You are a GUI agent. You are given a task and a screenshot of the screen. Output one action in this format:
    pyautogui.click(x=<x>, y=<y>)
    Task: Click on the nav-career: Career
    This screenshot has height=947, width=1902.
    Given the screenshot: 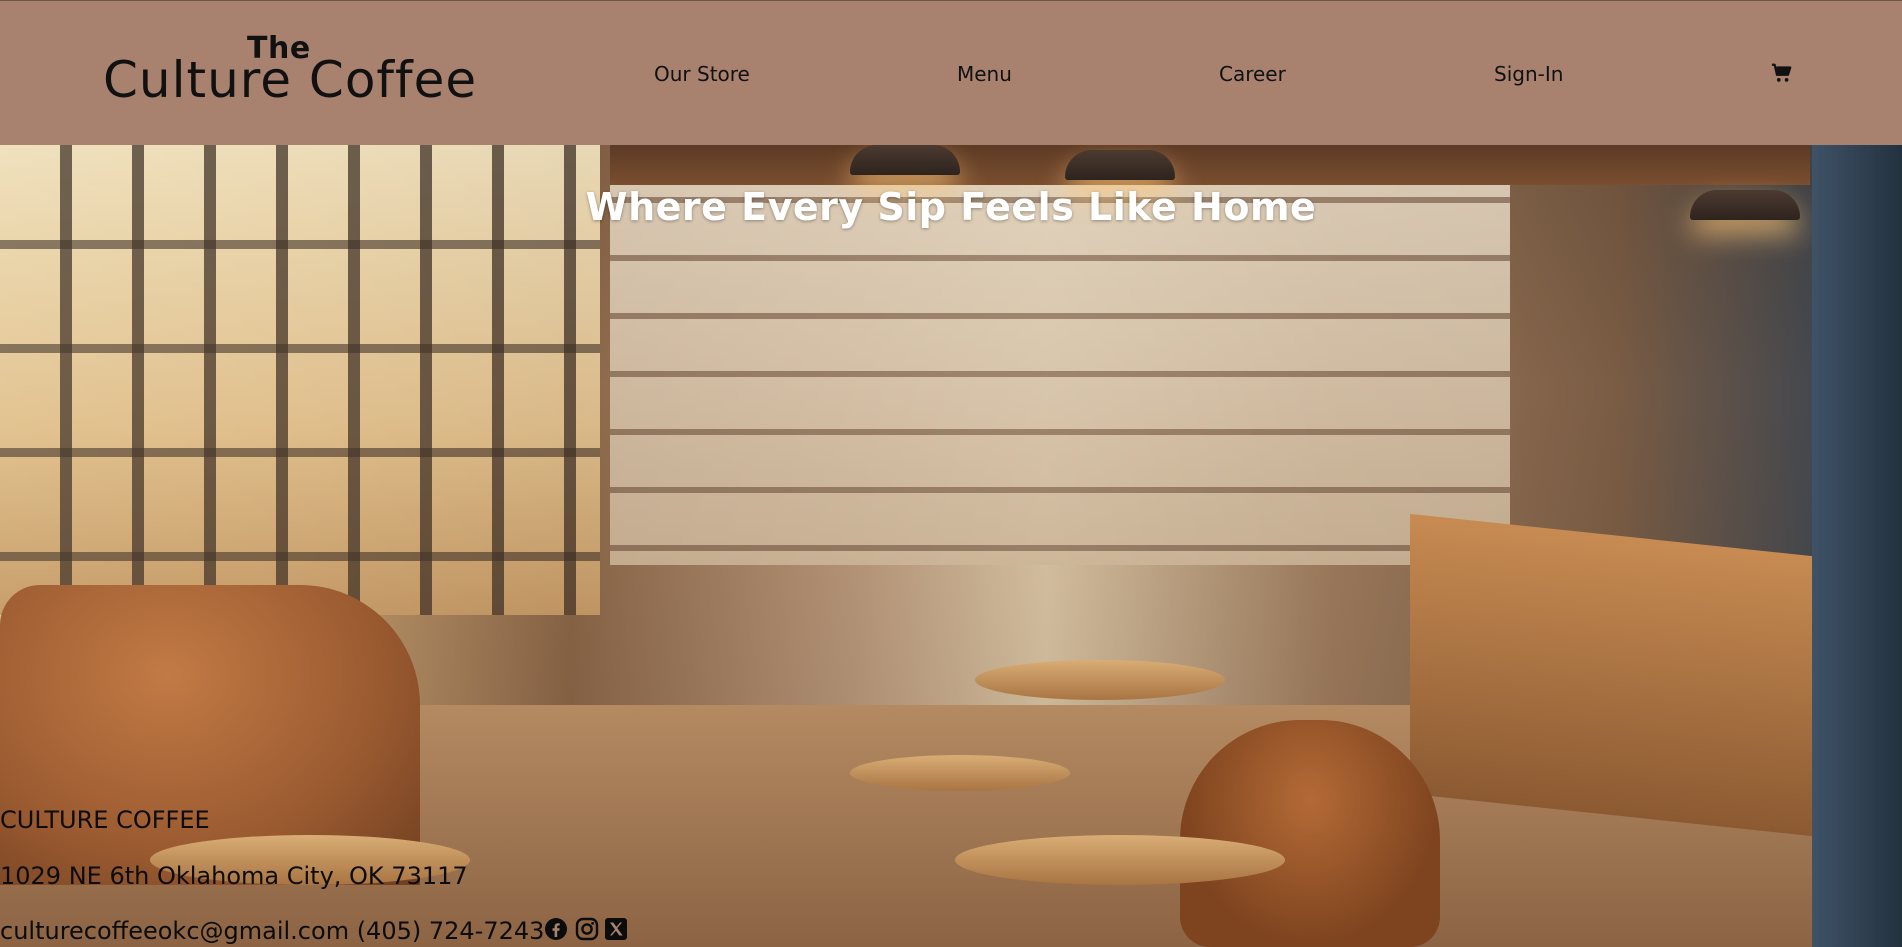 What is the action you would take?
    pyautogui.click(x=1252, y=74)
    